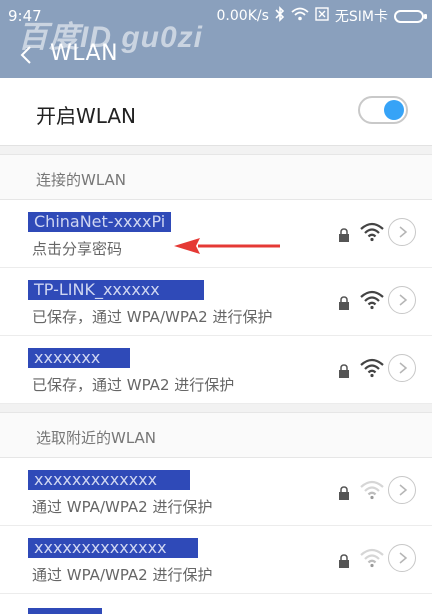 The image size is (432, 614). What do you see at coordinates (133, 385) in the screenshot?
I see `network-security-status: 已保存，通过 WPA2 进行保护` at bounding box center [133, 385].